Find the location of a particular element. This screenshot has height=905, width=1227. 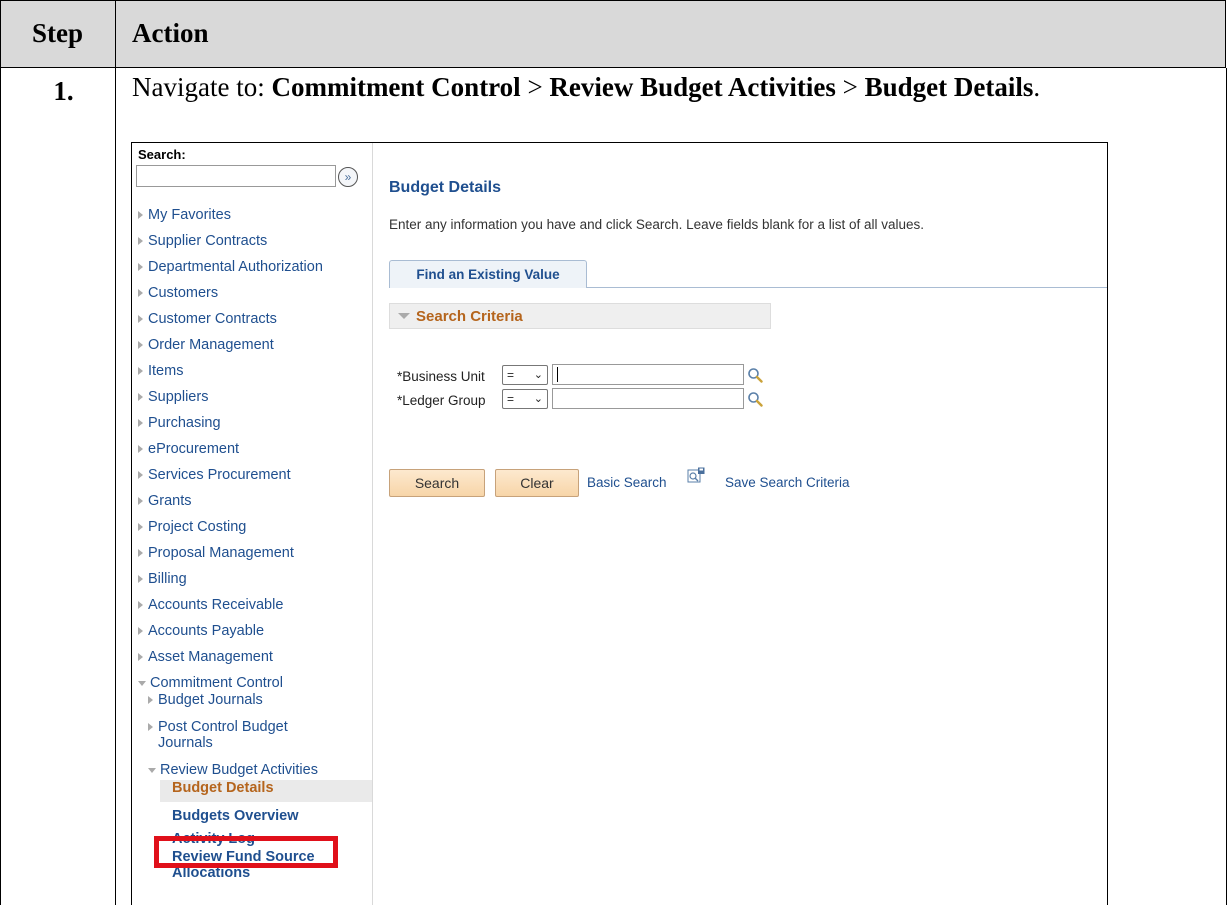

header-step: Step is located at coordinates (57, 32).